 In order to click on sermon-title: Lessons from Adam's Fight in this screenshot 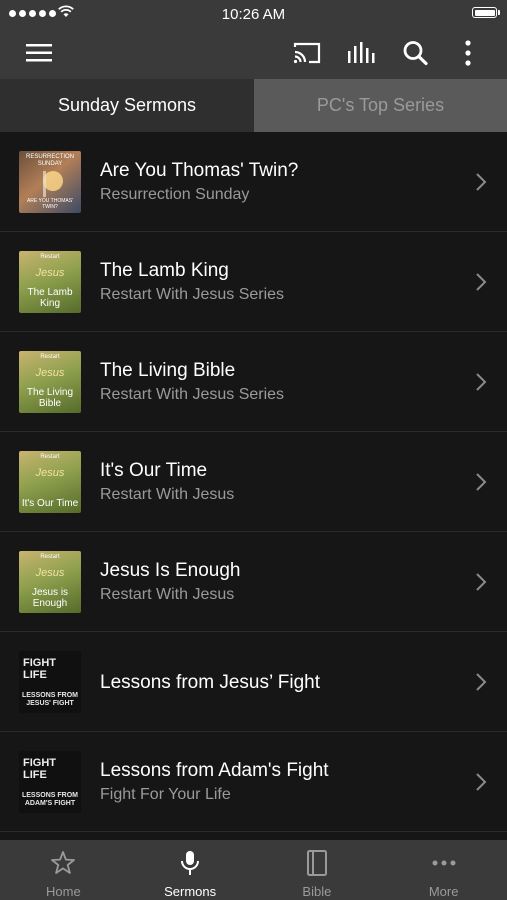, I will do `click(214, 770)`.